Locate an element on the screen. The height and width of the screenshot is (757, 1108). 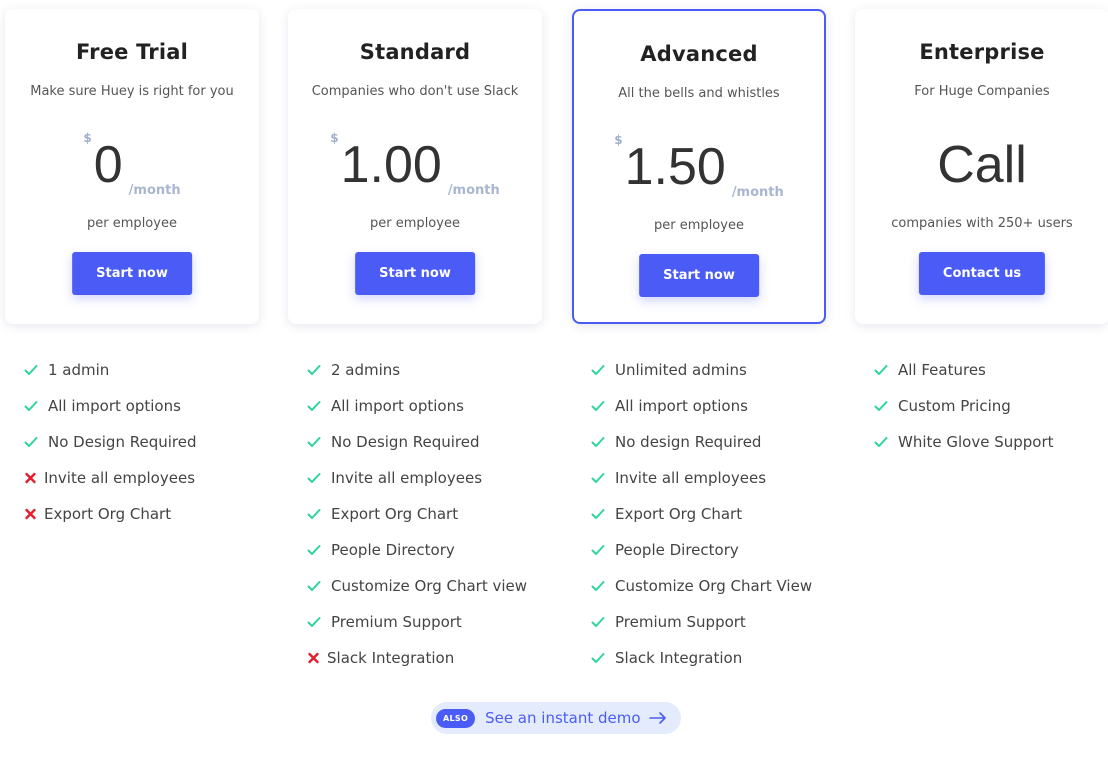
plan-subtitle: Companies who don't use Slack is located at coordinates (415, 91).